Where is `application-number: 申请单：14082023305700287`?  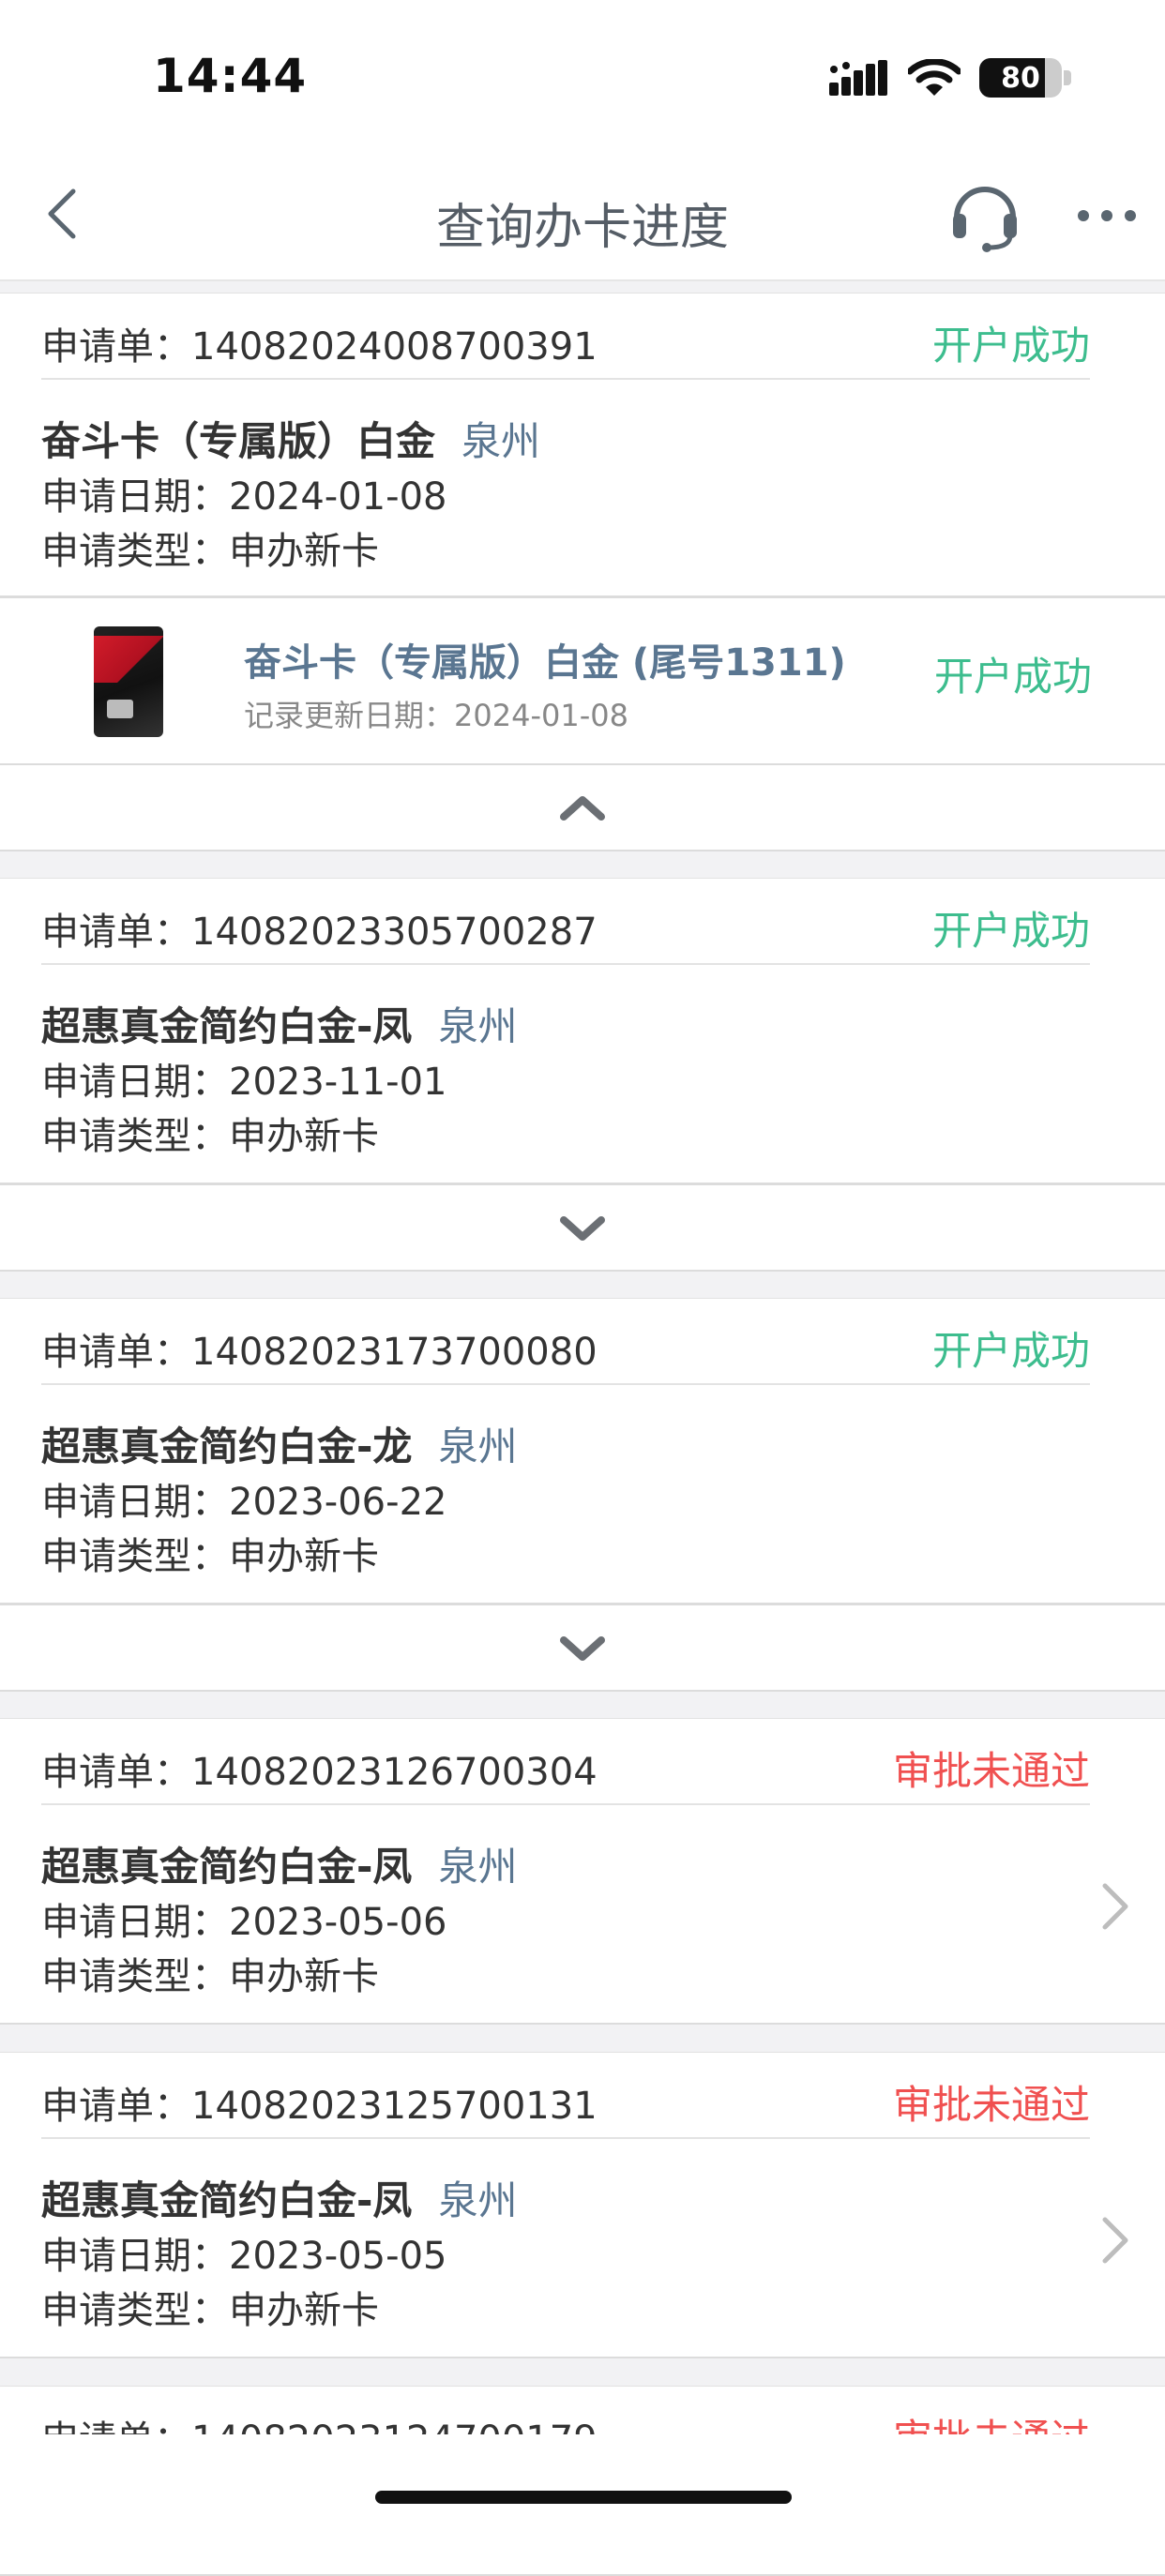
application-number: 申请单：14082023305700287 is located at coordinates (319, 928).